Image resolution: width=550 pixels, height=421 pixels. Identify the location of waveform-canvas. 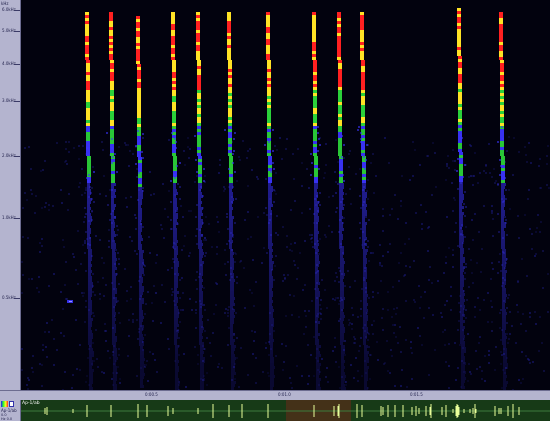
(285, 410).